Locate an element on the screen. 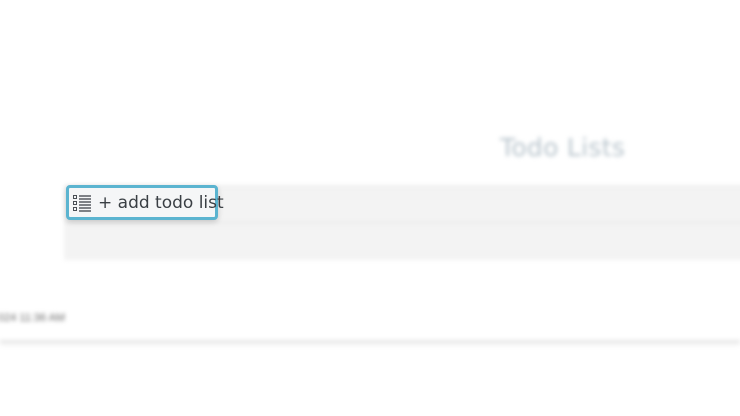 The height and width of the screenshot is (416, 740). add-todo-list-label: + add todo list is located at coordinates (161, 202).